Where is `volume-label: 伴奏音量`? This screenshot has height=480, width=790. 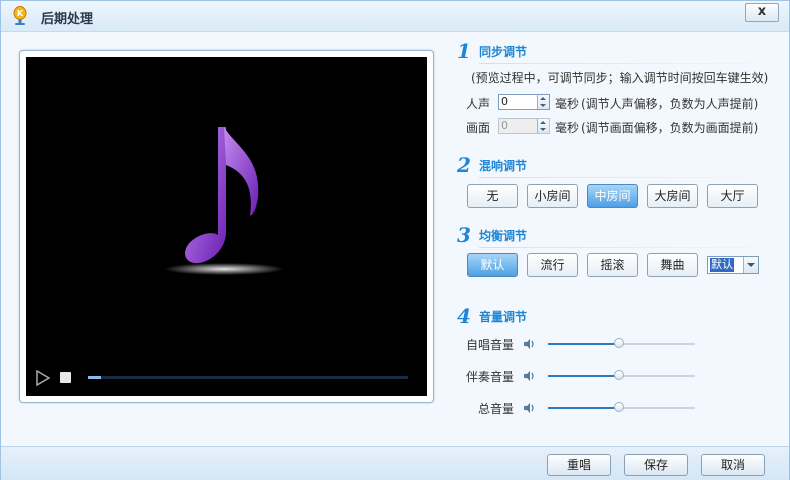 volume-label: 伴奏音量 is located at coordinates (489, 377).